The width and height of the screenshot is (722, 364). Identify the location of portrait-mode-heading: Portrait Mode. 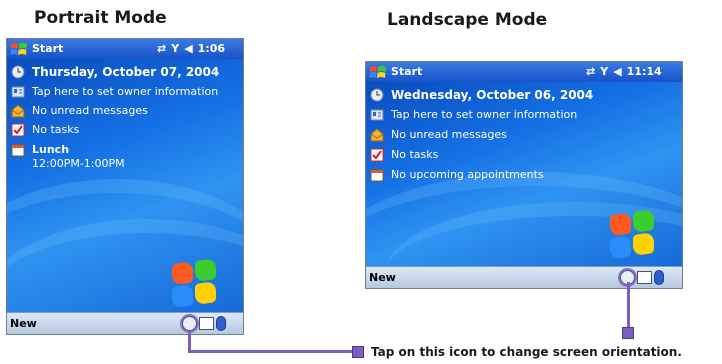
(100, 18).